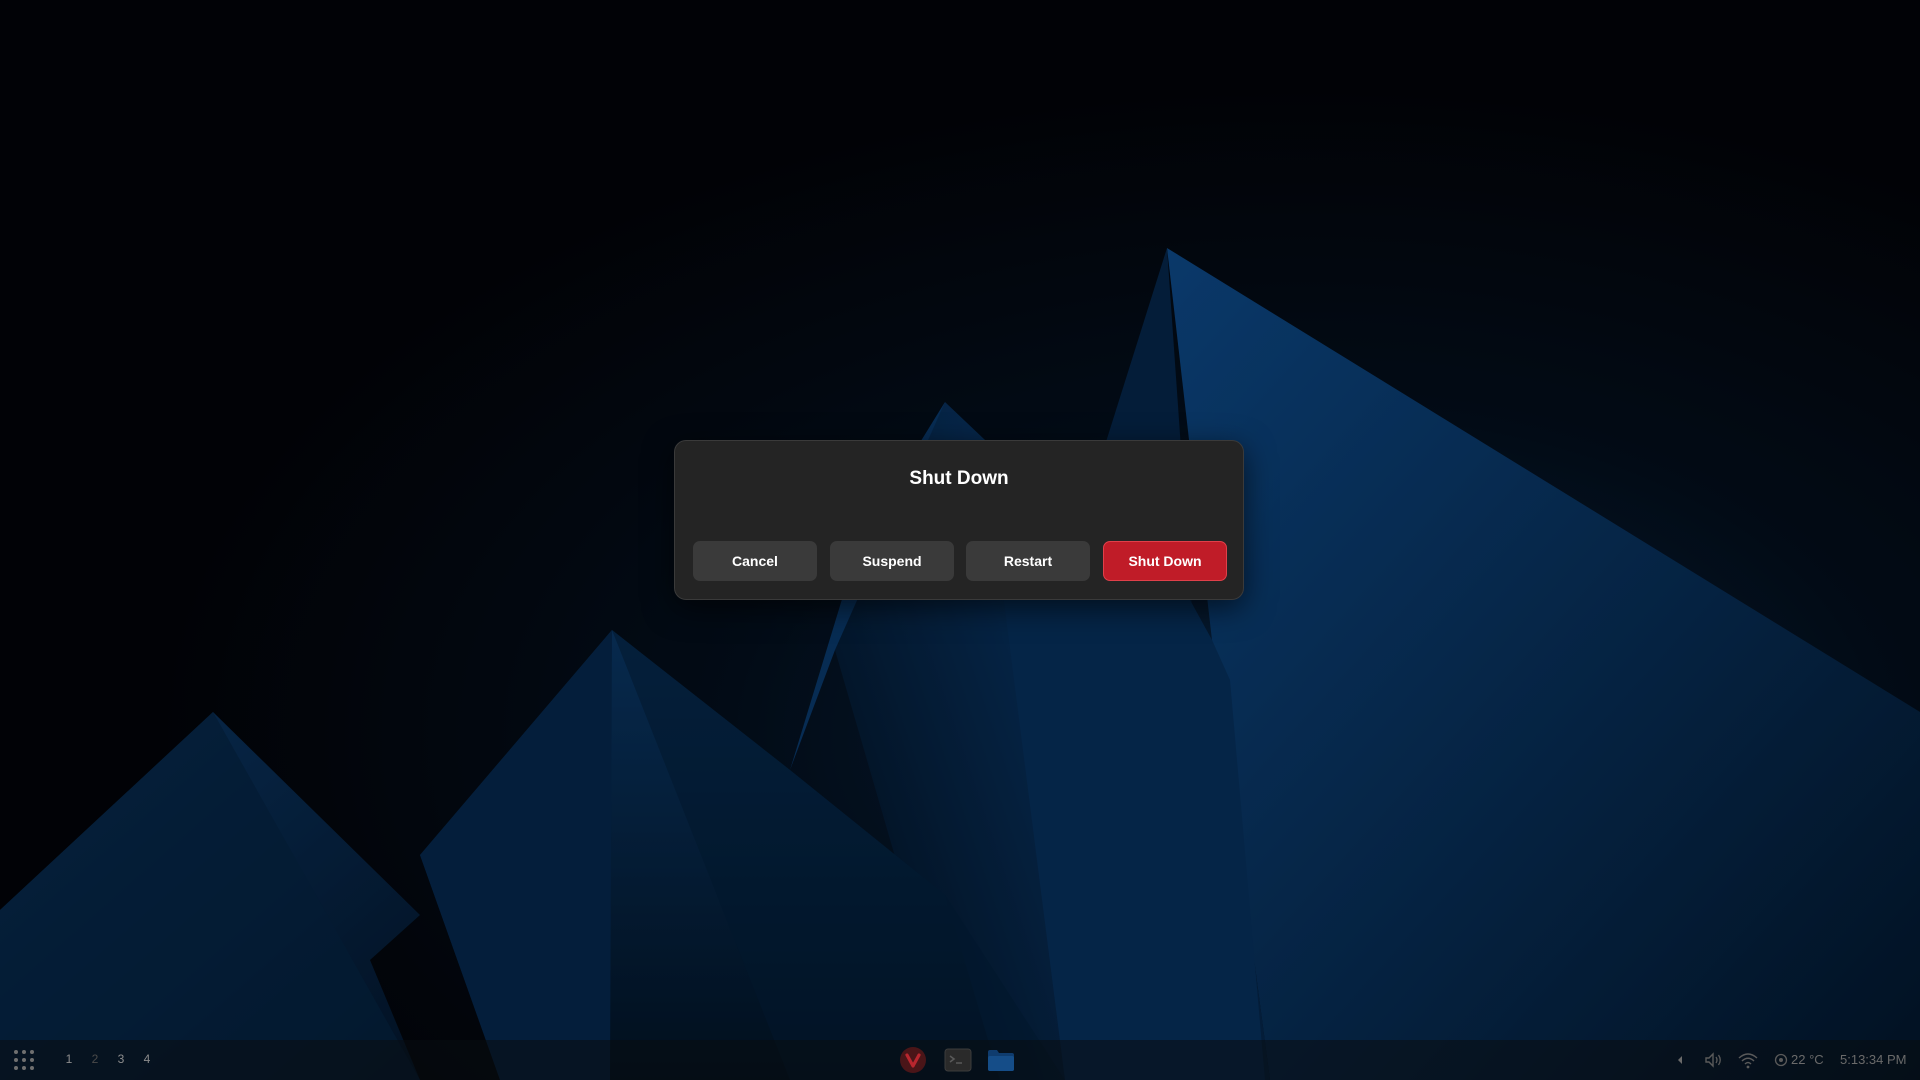 Image resolution: width=1920 pixels, height=1080 pixels. What do you see at coordinates (755, 561) in the screenshot?
I see `cancel-button: Cancel` at bounding box center [755, 561].